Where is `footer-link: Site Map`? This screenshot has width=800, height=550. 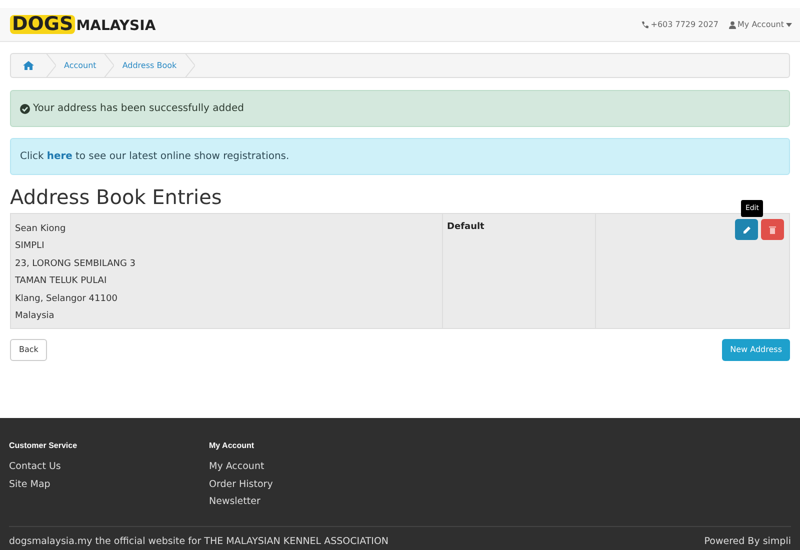 footer-link: Site Map is located at coordinates (109, 484).